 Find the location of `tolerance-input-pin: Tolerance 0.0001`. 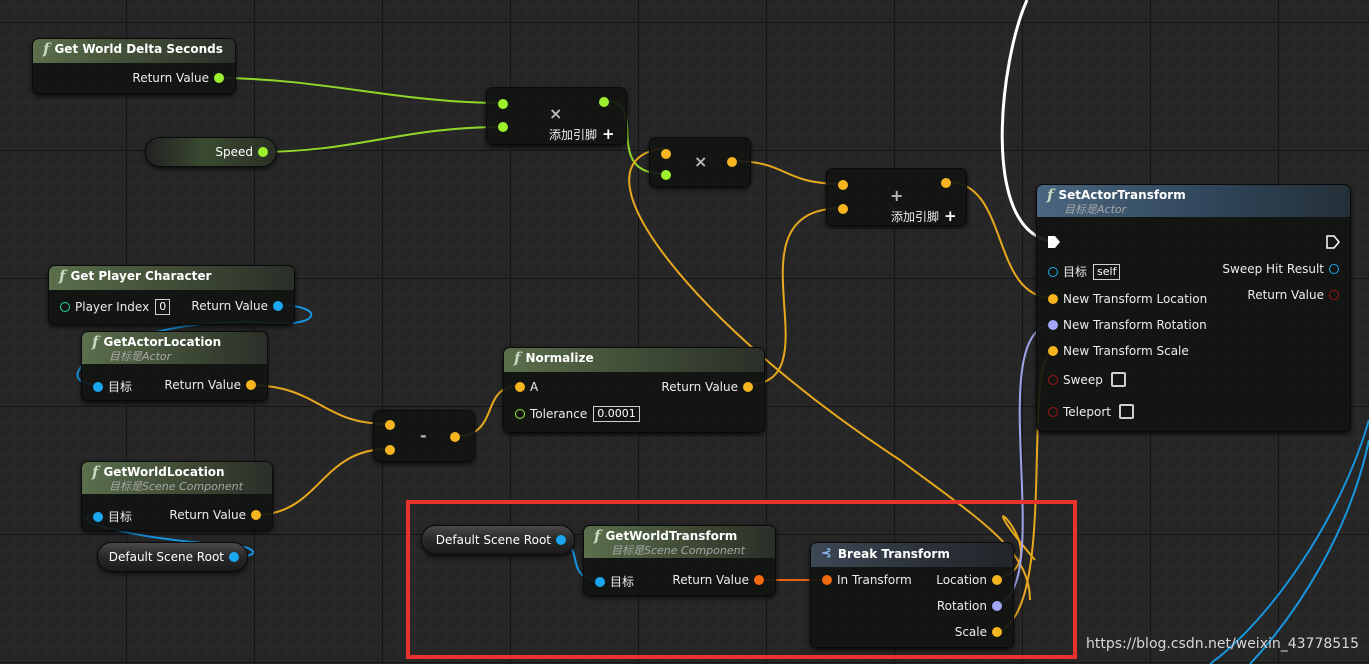

tolerance-input-pin: Tolerance 0.0001 is located at coordinates (577, 414).